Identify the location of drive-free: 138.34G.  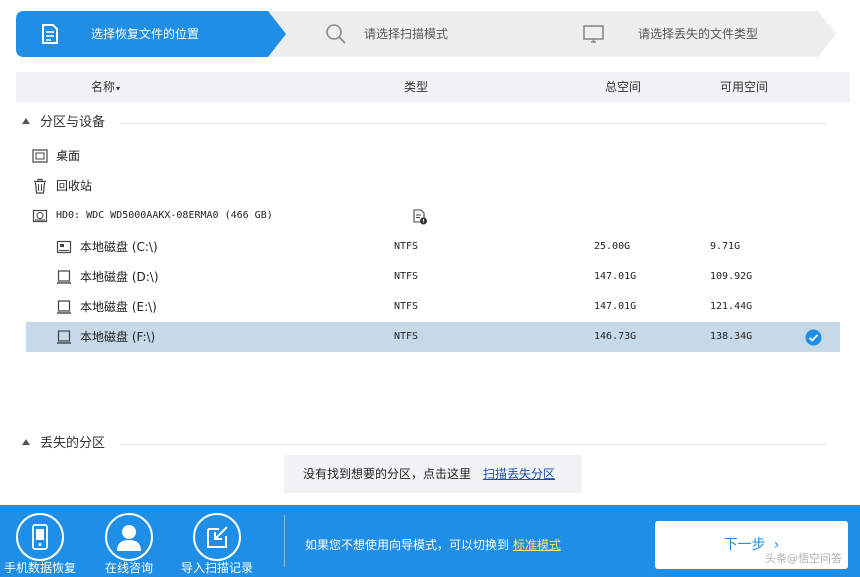
(731, 336).